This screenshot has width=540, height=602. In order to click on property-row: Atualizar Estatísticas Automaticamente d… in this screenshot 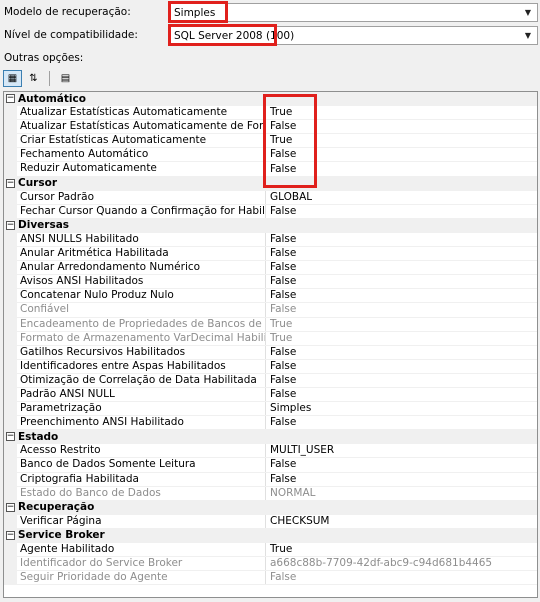, I will do `click(270, 127)`.